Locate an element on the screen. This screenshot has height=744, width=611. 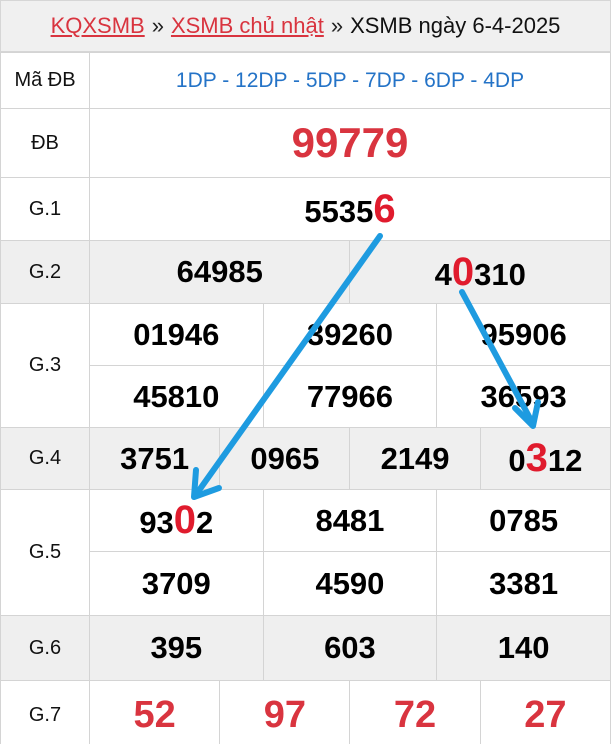
row-label: G.3 is located at coordinates (45, 365).